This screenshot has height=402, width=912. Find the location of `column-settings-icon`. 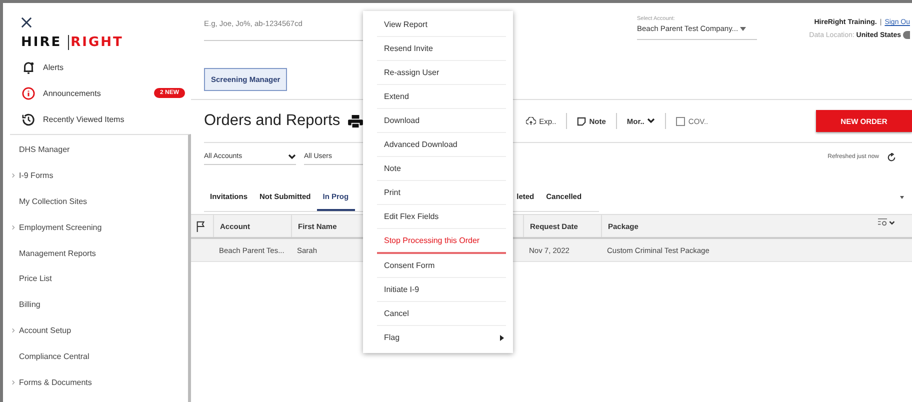

column-settings-icon is located at coordinates (887, 222).